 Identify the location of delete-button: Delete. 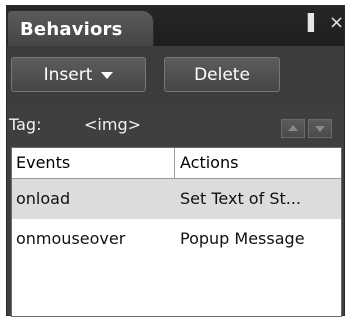
(222, 74).